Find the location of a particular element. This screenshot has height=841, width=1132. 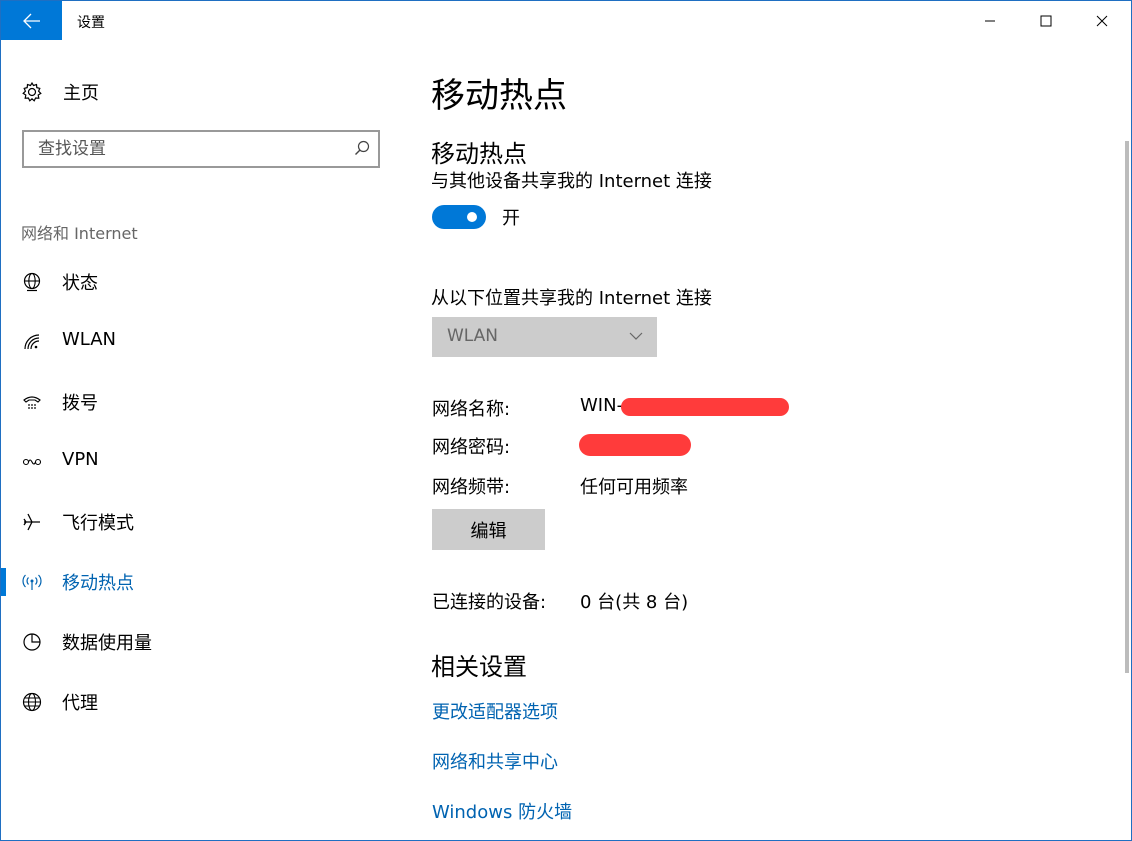

maximize-icon is located at coordinates (1046, 20).